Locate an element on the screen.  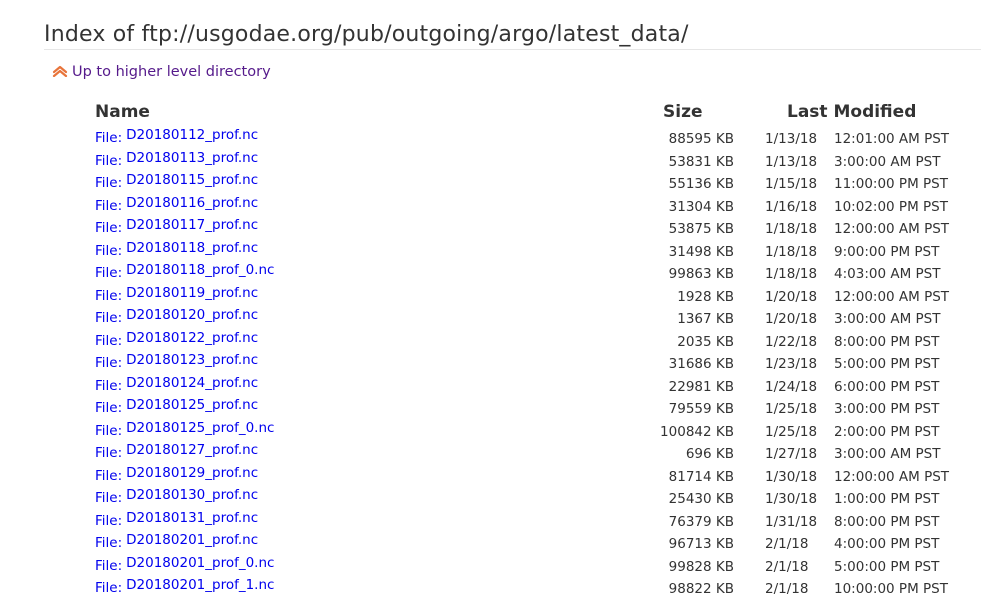
file-link: File: D20180201_prof_1.nc is located at coordinates (184, 586).